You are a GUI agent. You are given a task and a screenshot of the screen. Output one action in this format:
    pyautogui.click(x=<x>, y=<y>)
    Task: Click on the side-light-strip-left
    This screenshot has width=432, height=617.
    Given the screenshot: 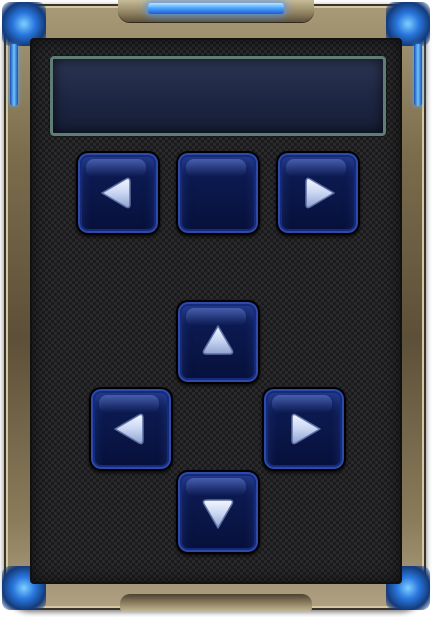 What is the action you would take?
    pyautogui.click(x=14, y=75)
    